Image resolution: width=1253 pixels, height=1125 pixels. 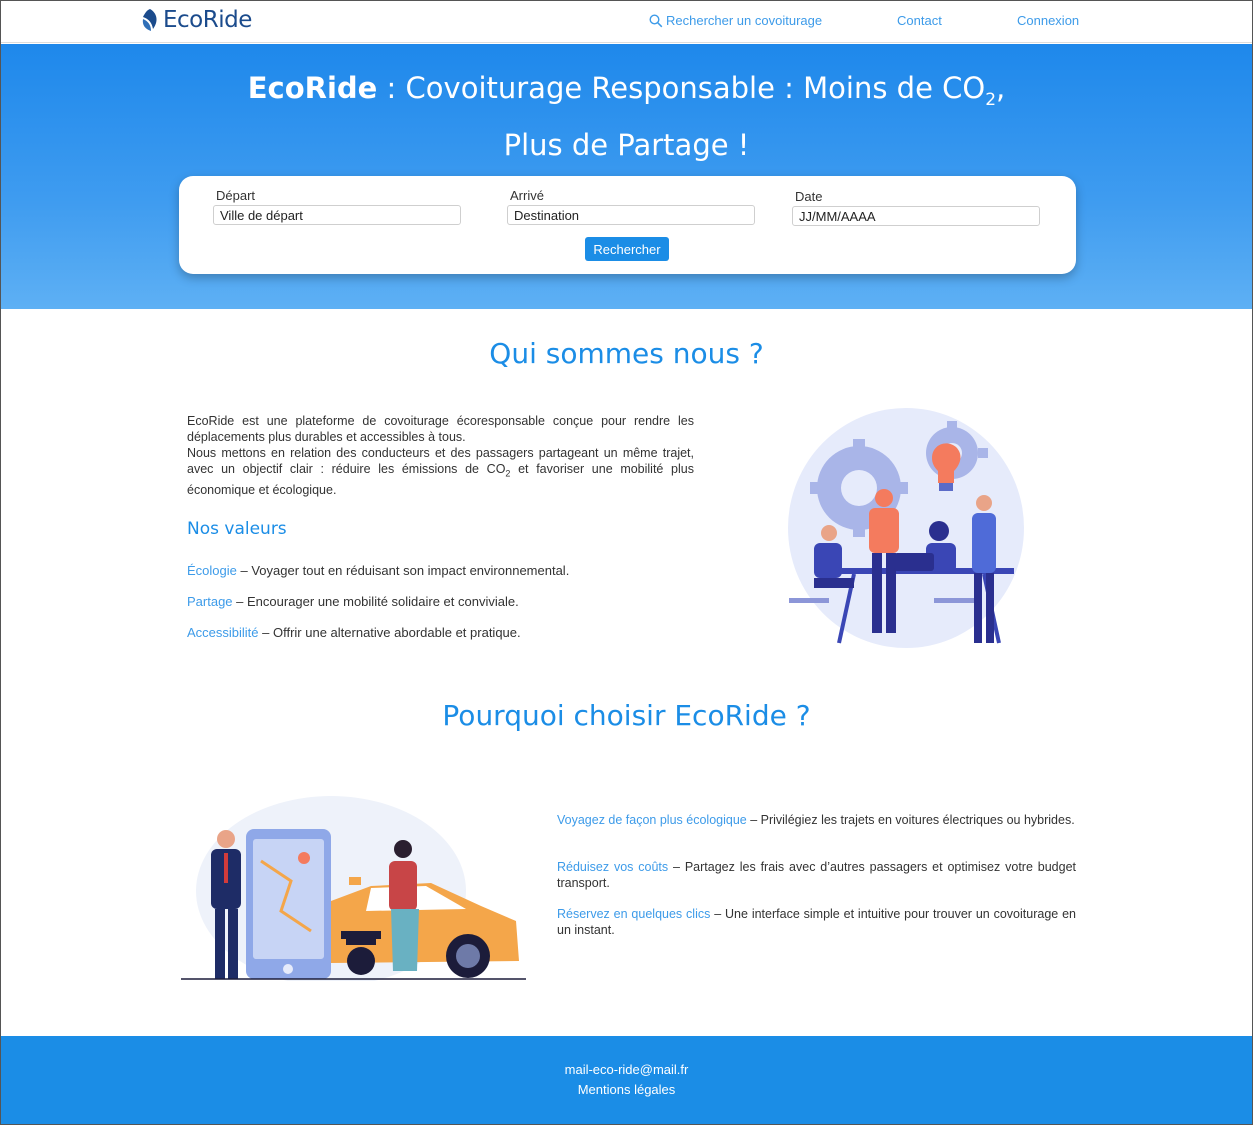 What do you see at coordinates (634, 914) in the screenshot?
I see `why-item-name: Réservez en quelques clics` at bounding box center [634, 914].